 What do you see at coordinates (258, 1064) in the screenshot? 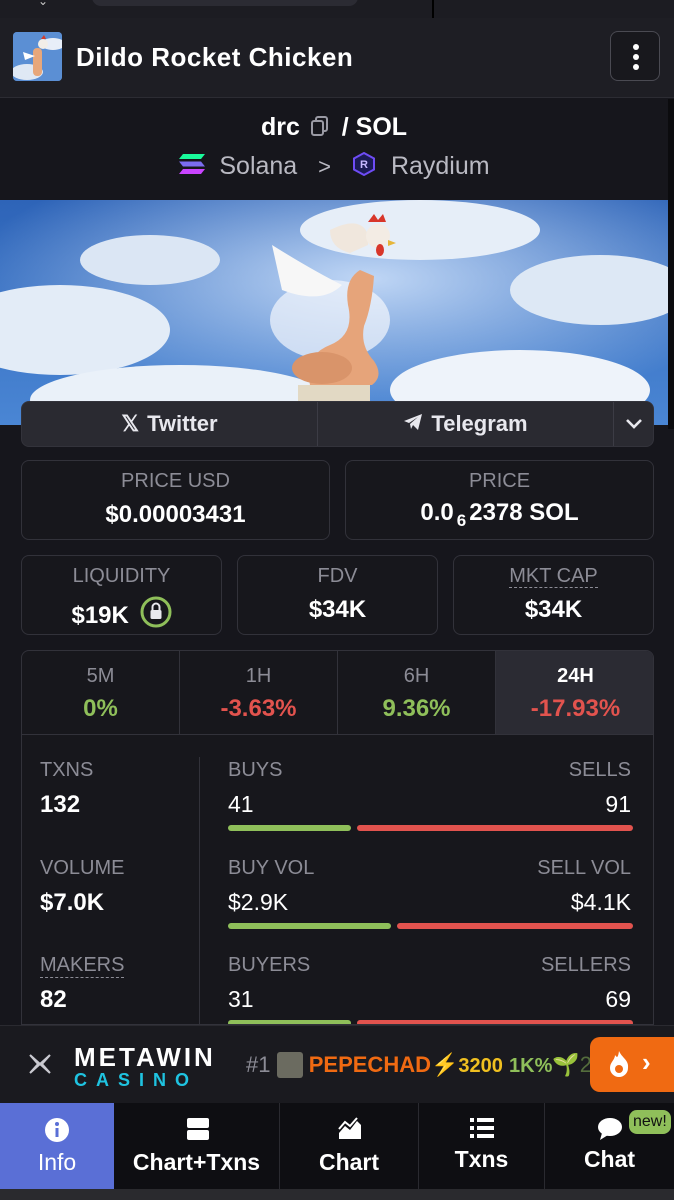
I see `trending-rank: #1` at bounding box center [258, 1064].